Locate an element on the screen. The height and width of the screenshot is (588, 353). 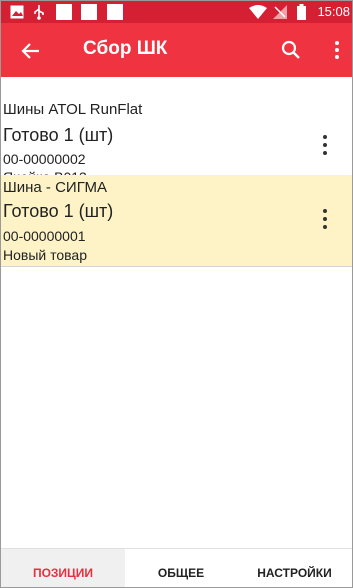
battery-icon is located at coordinates (301, 12).